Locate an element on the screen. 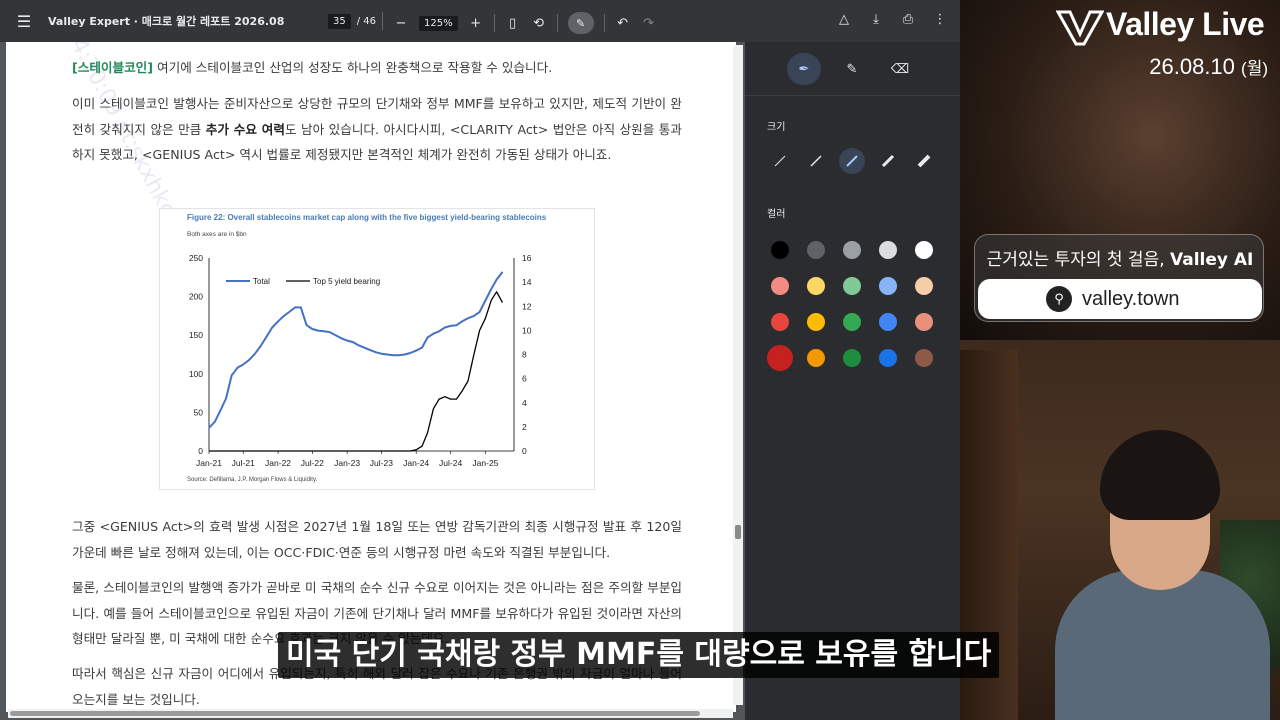 The height and width of the screenshot is (720, 1280). y-left-tick-label: 100 is located at coordinates (196, 374).